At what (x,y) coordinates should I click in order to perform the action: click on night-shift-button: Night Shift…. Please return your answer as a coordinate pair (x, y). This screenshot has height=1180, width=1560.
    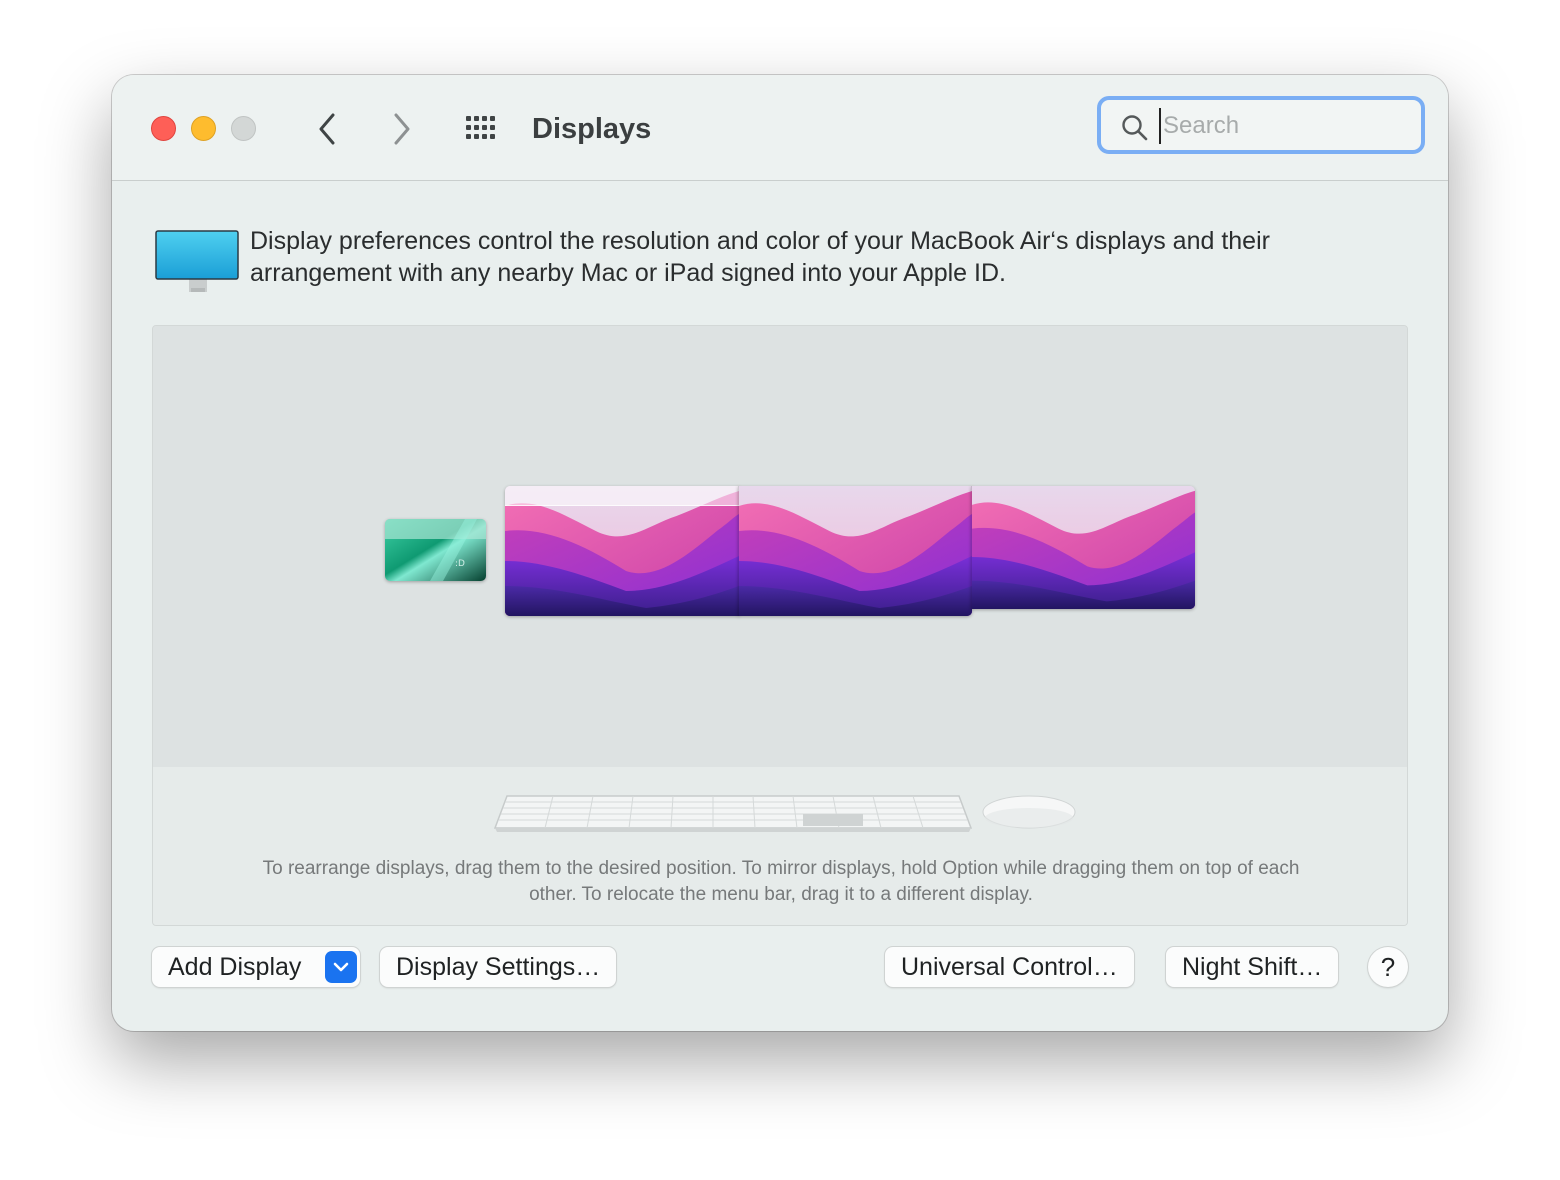
    Looking at the image, I should click on (1252, 967).